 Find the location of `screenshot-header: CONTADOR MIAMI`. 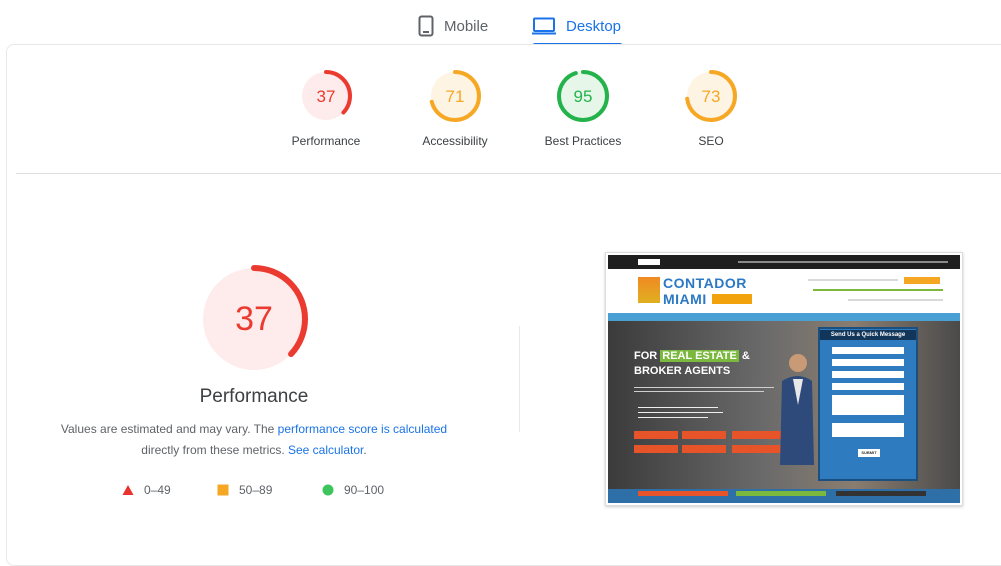

screenshot-header: CONTADOR MIAMI is located at coordinates (784, 291).